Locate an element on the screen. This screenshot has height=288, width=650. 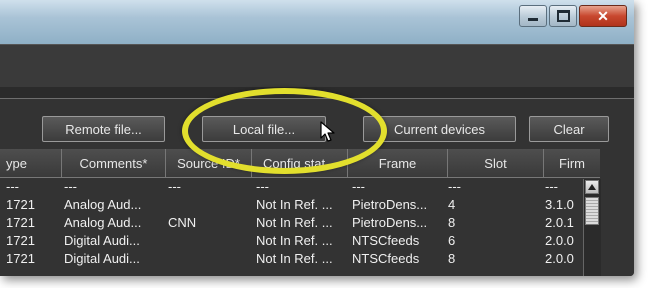
comments-cell: --- is located at coordinates (70, 186).